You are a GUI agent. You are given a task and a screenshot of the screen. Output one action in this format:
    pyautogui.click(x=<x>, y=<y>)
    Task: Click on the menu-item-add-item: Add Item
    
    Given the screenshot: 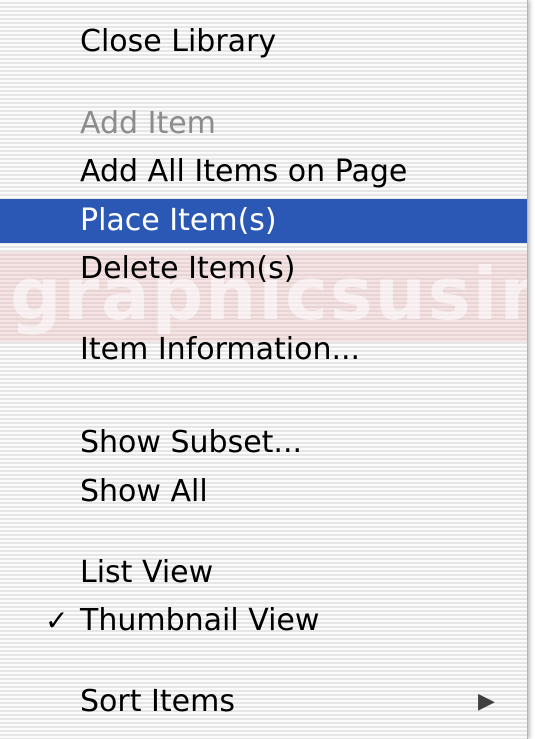 What is the action you would take?
    pyautogui.click(x=263, y=124)
    